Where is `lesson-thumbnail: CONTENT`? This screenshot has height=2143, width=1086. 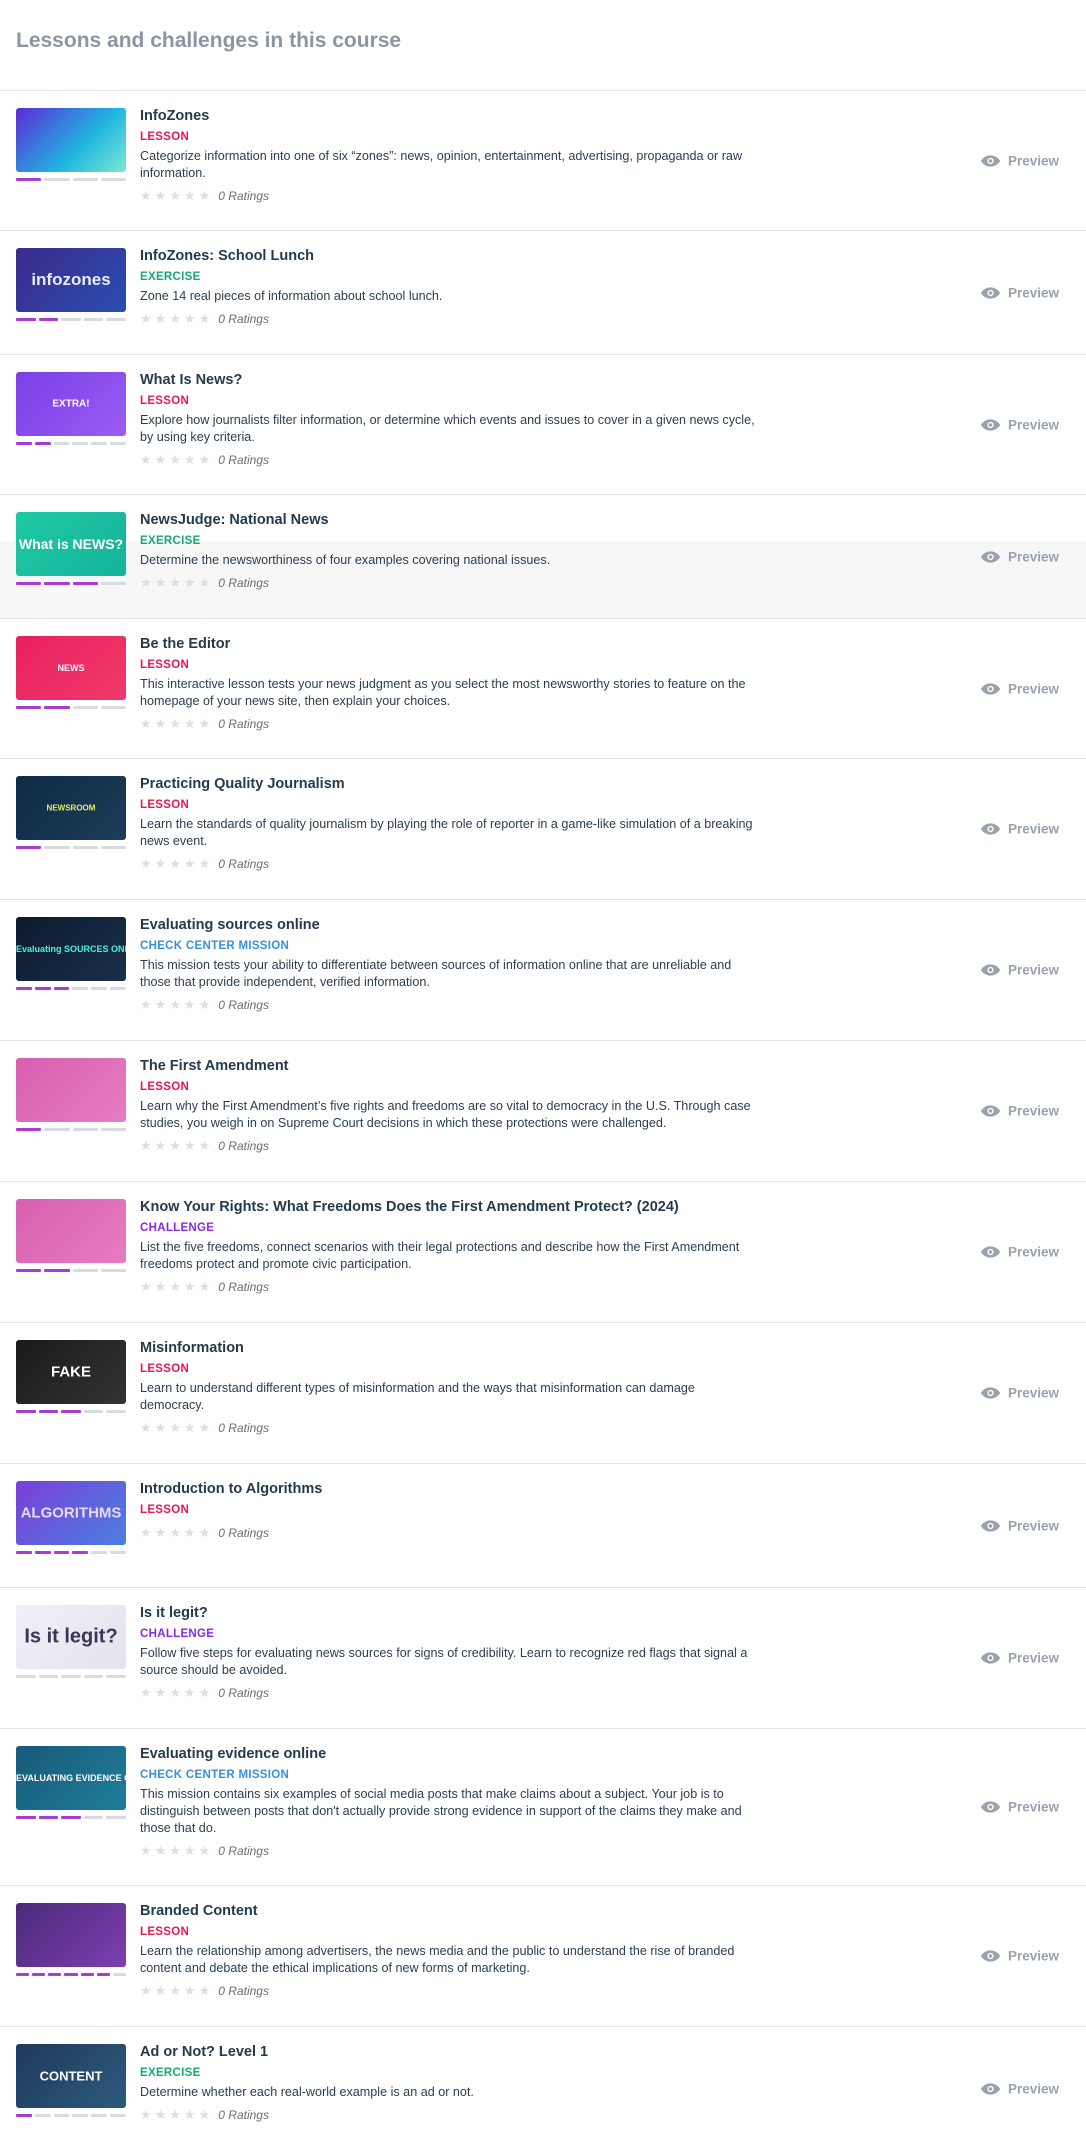
lesson-thumbnail: CONTENT is located at coordinates (71, 2076).